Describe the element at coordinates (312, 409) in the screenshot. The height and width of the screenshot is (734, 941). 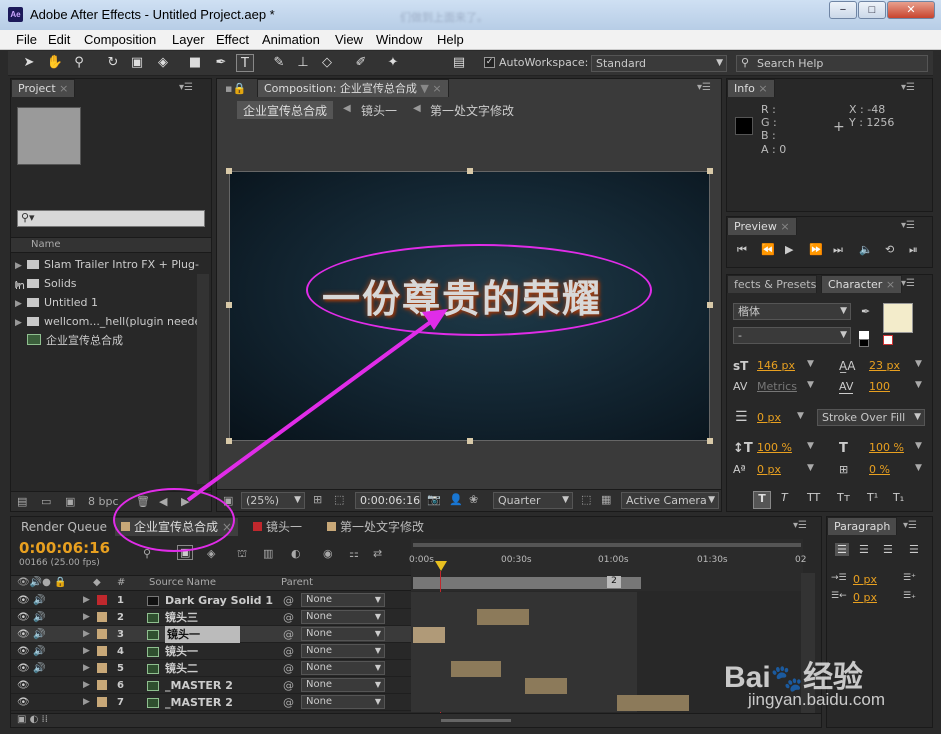
I see `annotation-arrow-line` at that location.